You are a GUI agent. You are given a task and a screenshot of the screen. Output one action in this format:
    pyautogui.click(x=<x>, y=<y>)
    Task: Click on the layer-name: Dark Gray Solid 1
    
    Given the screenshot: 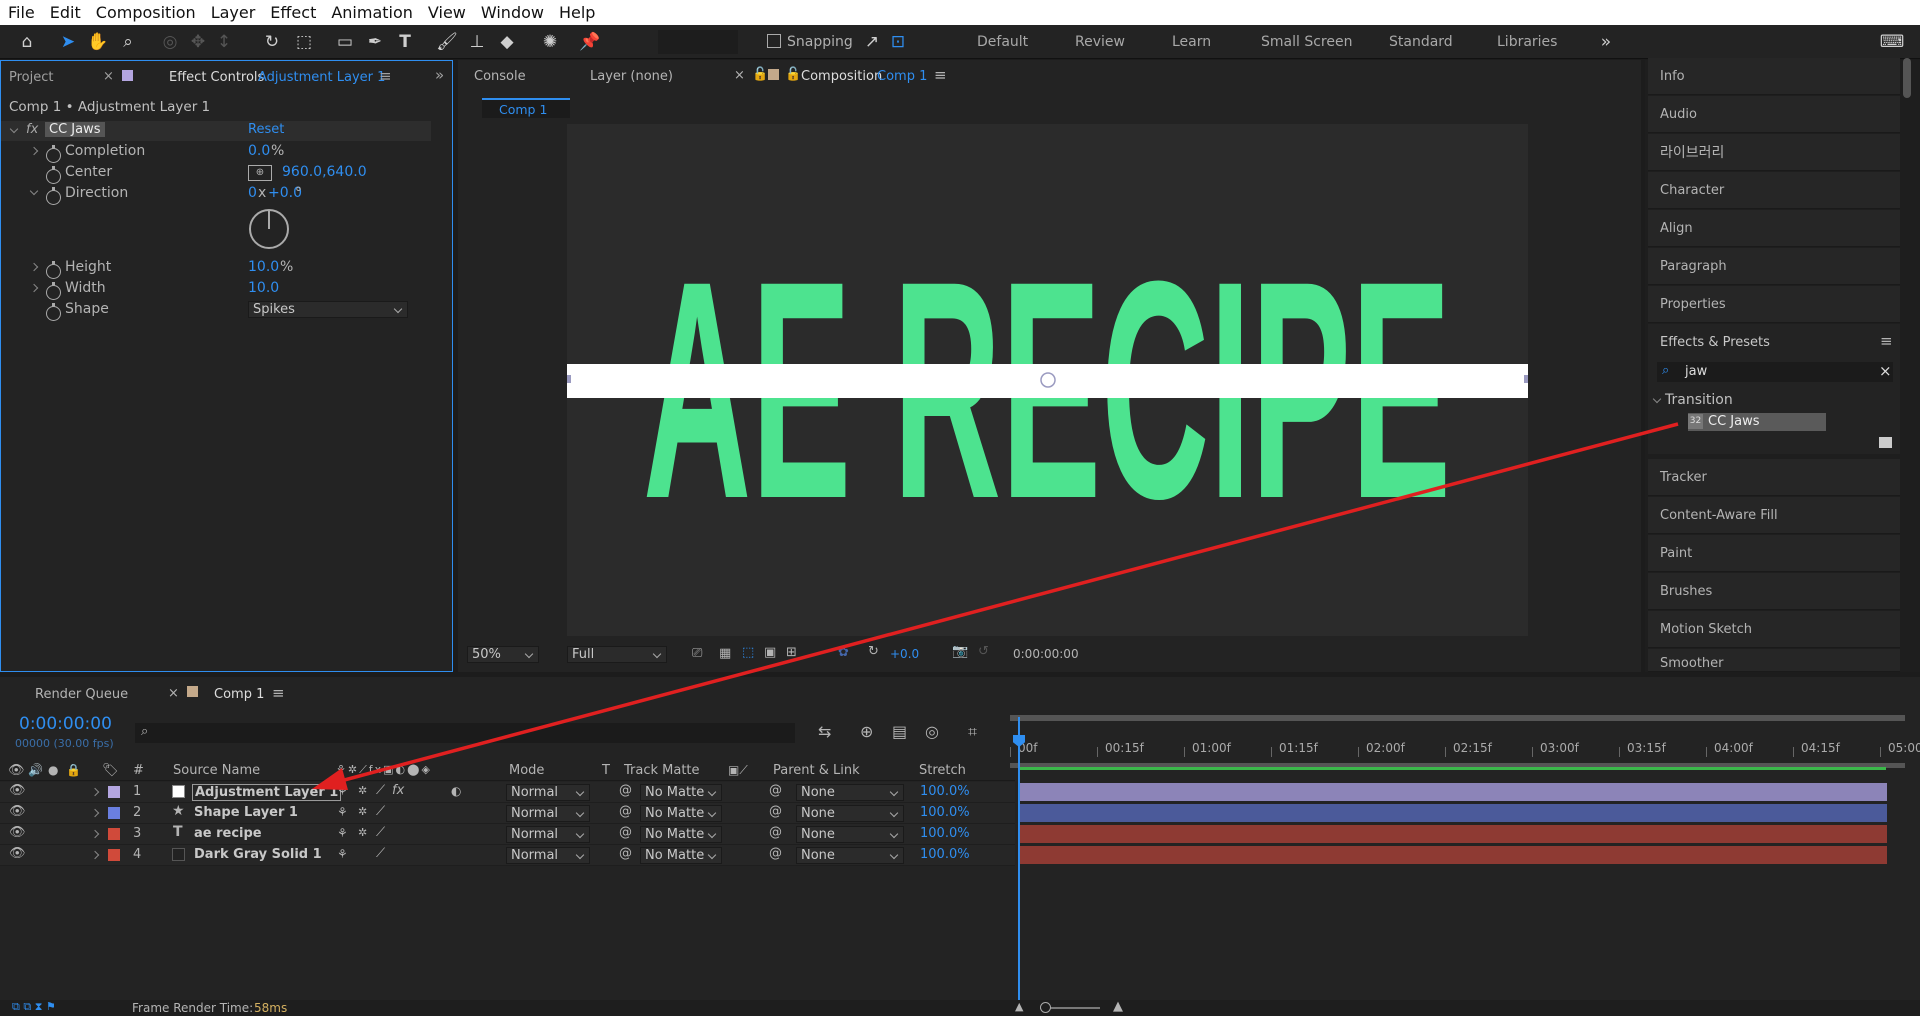 What is the action you would take?
    pyautogui.click(x=258, y=854)
    